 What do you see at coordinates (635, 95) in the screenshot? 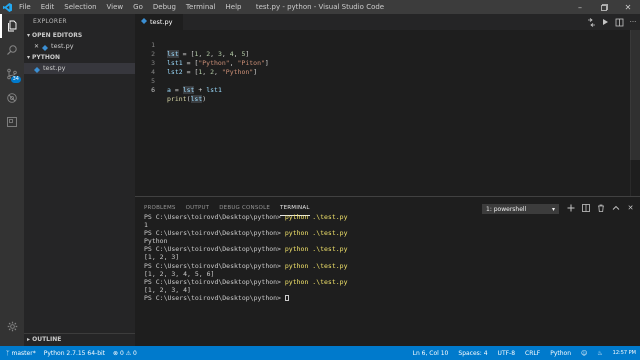
I see `scrollbar-thumb` at bounding box center [635, 95].